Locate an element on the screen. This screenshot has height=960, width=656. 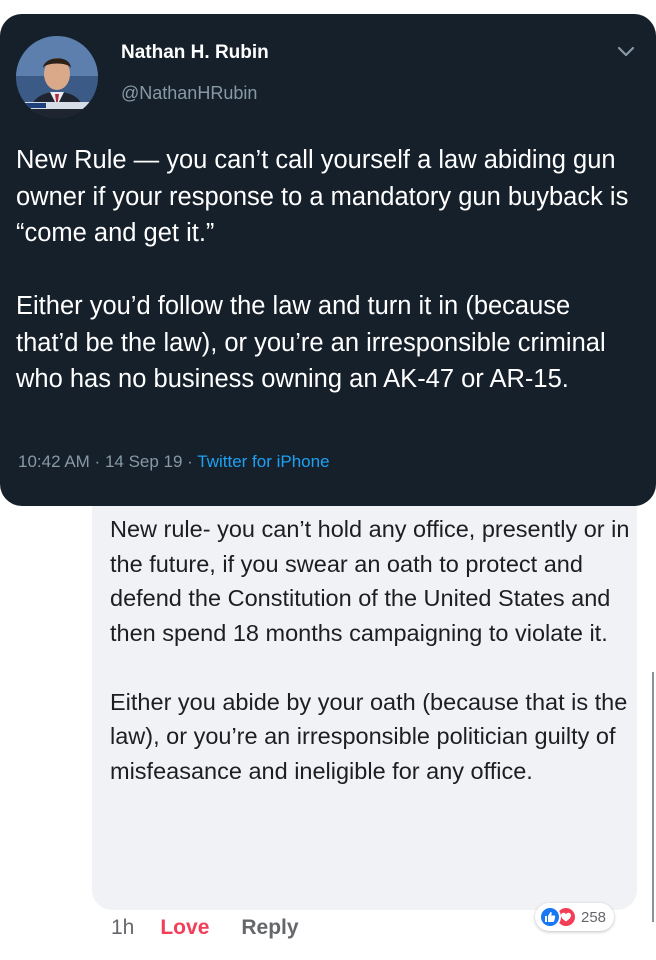
comment-timestamp: 1h is located at coordinates (122, 928).